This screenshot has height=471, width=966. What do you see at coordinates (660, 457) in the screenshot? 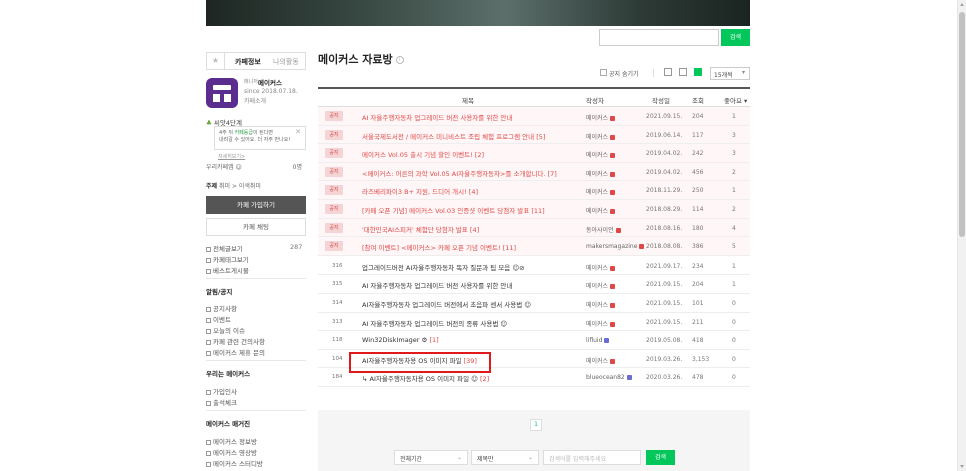
I see `board-search-button: 검색` at bounding box center [660, 457].